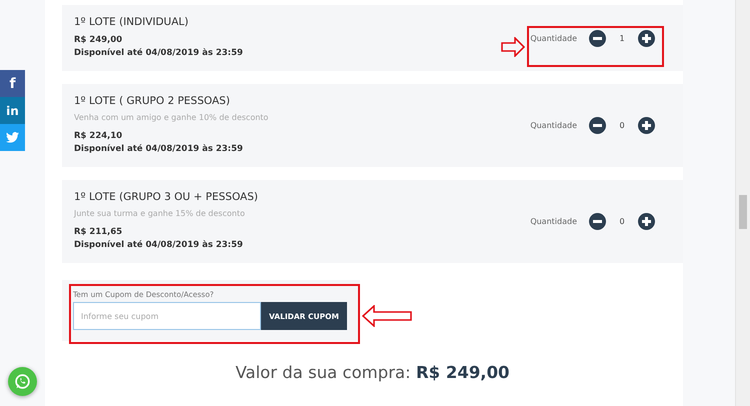  Describe the element at coordinates (742, 203) in the screenshot. I see `scrollbar` at that location.